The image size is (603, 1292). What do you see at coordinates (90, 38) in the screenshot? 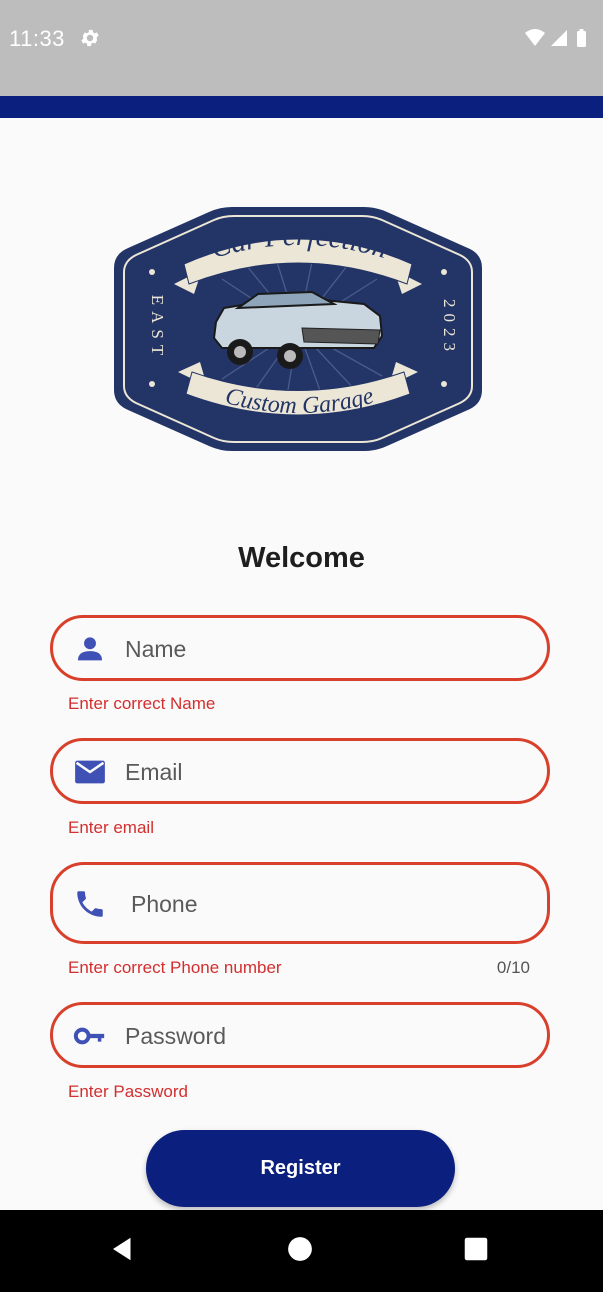
I see `gear-icon` at bounding box center [90, 38].